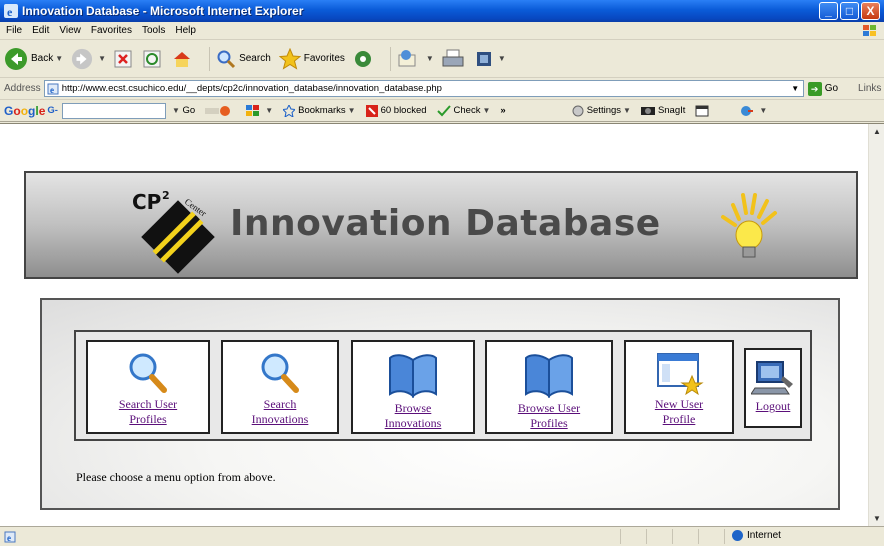 The image size is (884, 546). Describe the element at coordinates (280, 387) in the screenshot. I see `search-innovations-button: Search Innovations` at that location.